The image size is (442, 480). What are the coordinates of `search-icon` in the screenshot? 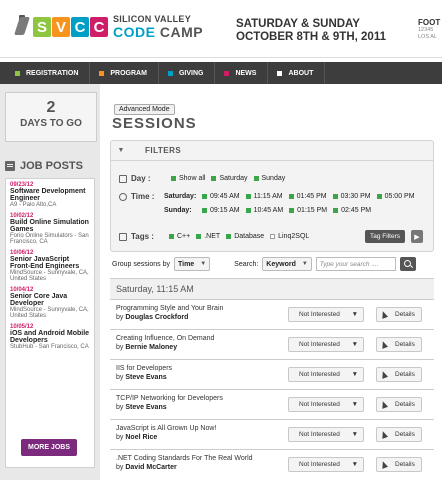 It's located at (407, 264).